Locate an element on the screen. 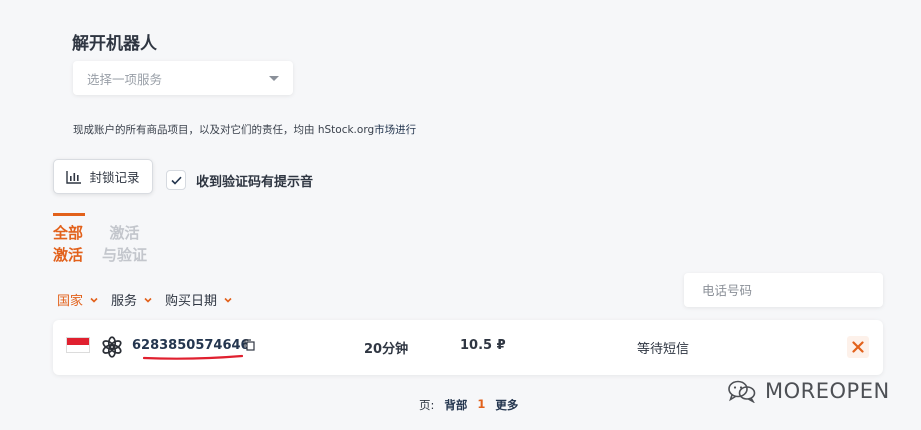 This screenshot has height=430, width=921. openai-icon is located at coordinates (112, 347).